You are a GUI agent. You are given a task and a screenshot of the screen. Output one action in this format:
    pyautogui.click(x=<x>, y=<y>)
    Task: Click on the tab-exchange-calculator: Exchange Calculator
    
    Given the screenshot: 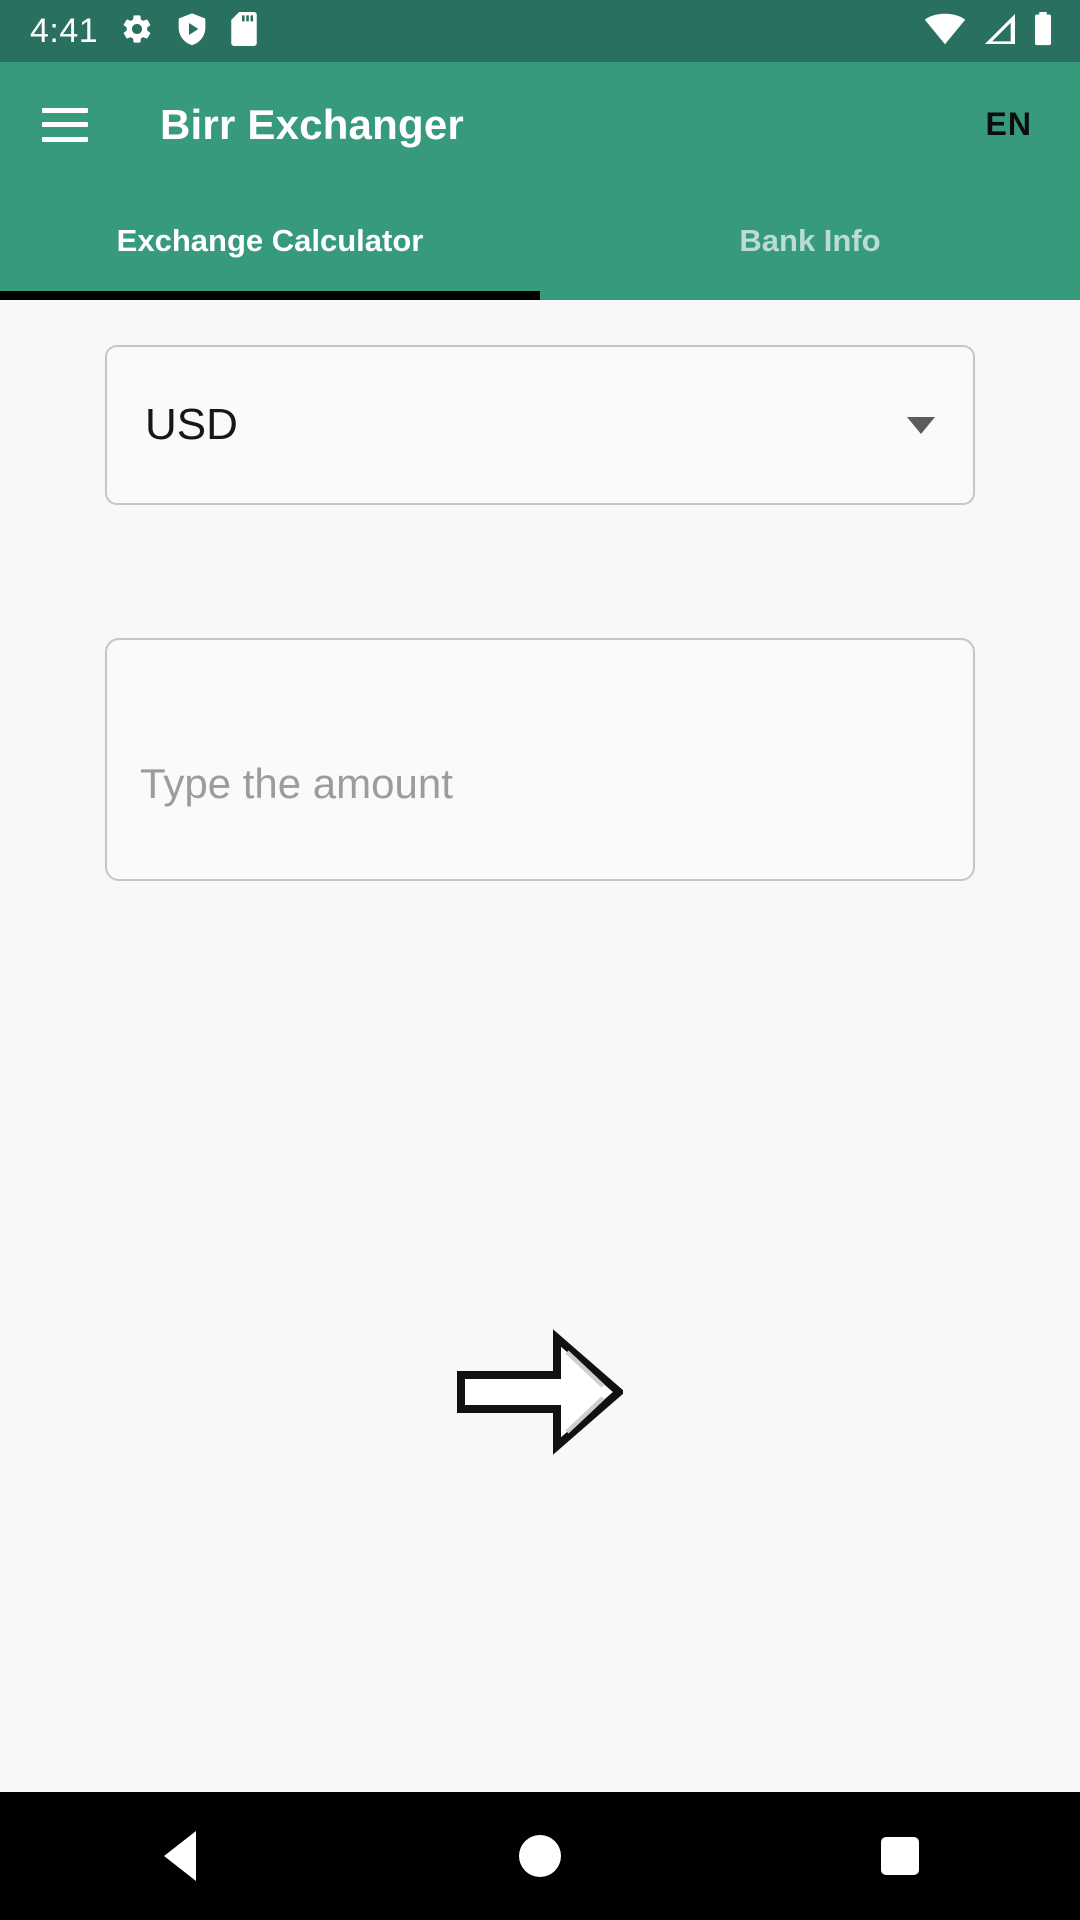 What is the action you would take?
    pyautogui.click(x=270, y=243)
    